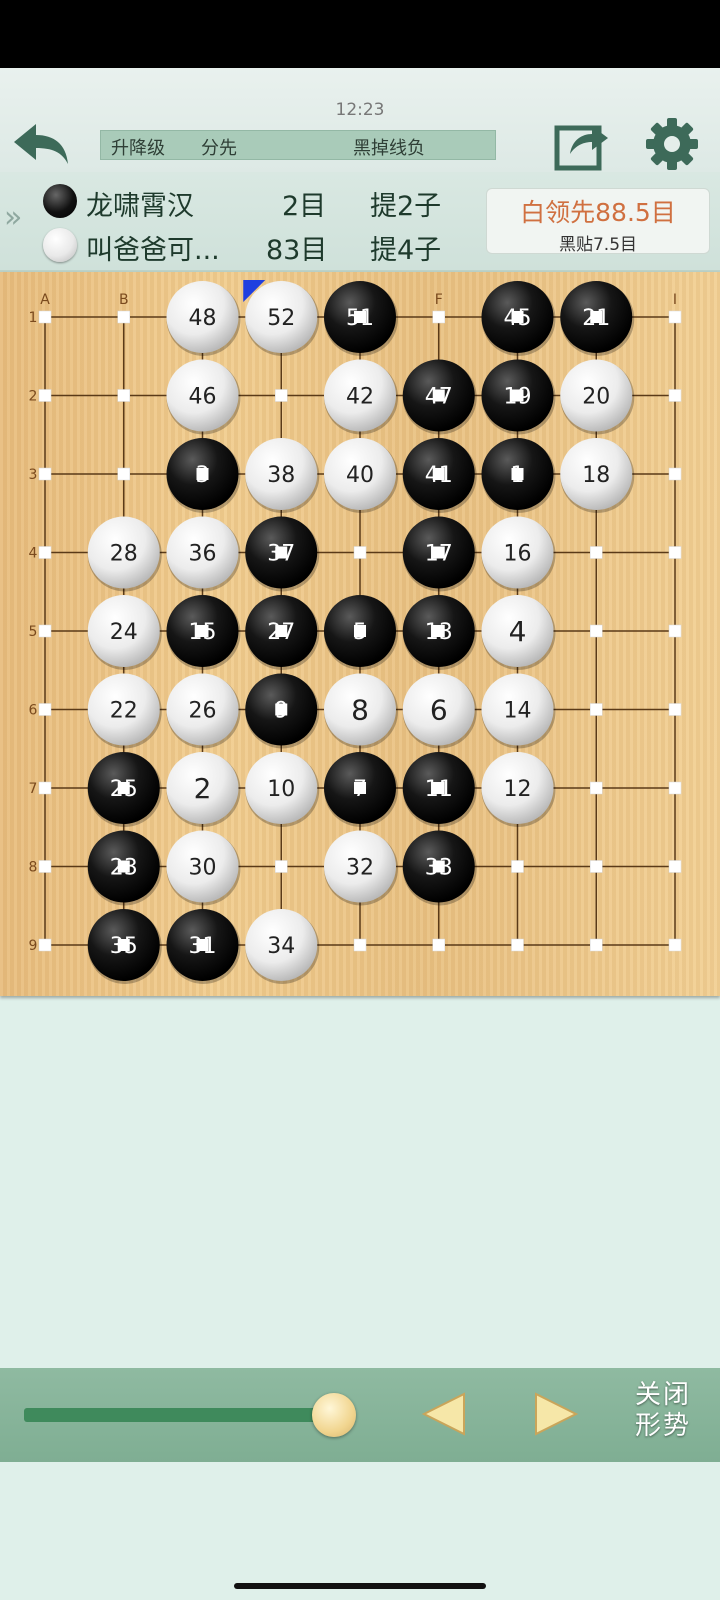 The image size is (720, 1600). What do you see at coordinates (439, 632) in the screenshot?
I see `move-number: 13` at bounding box center [439, 632].